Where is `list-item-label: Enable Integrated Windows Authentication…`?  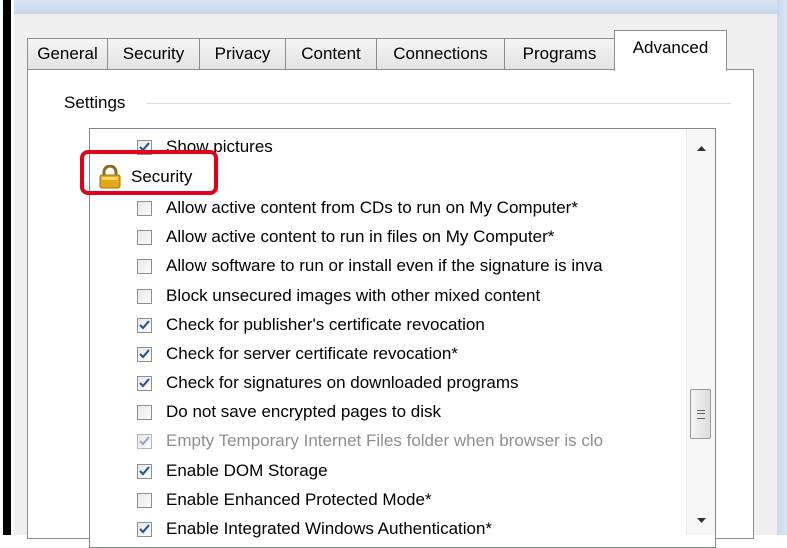 list-item-label: Enable Integrated Windows Authentication… is located at coordinates (329, 528).